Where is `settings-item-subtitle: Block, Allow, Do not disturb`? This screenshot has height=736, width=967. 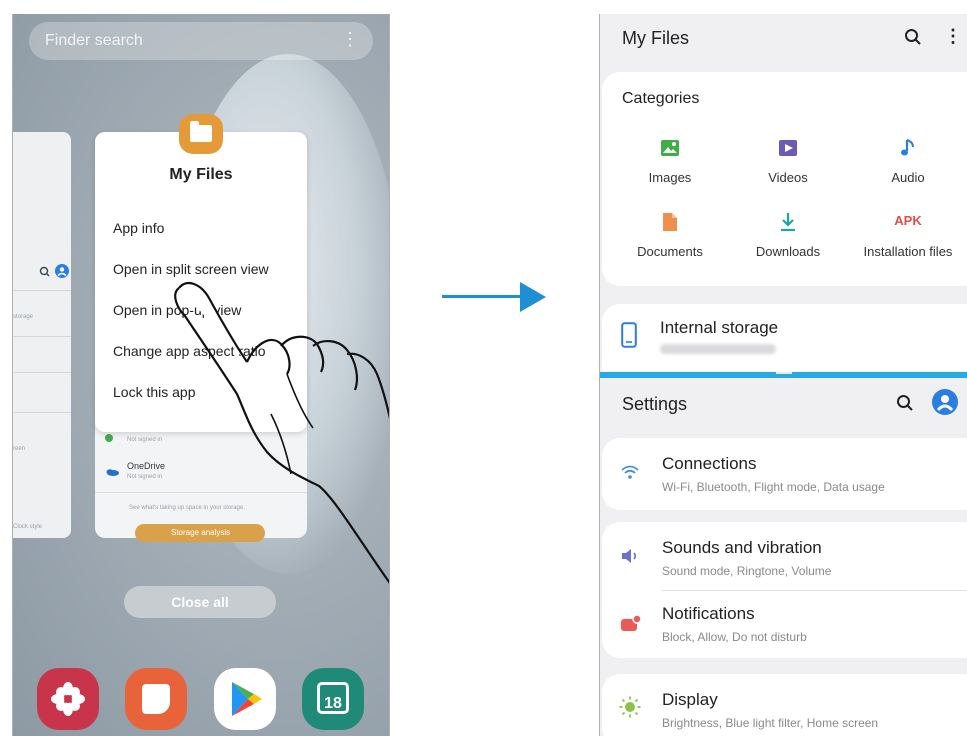
settings-item-subtitle: Block, Allow, Do not disturb is located at coordinates (734, 637).